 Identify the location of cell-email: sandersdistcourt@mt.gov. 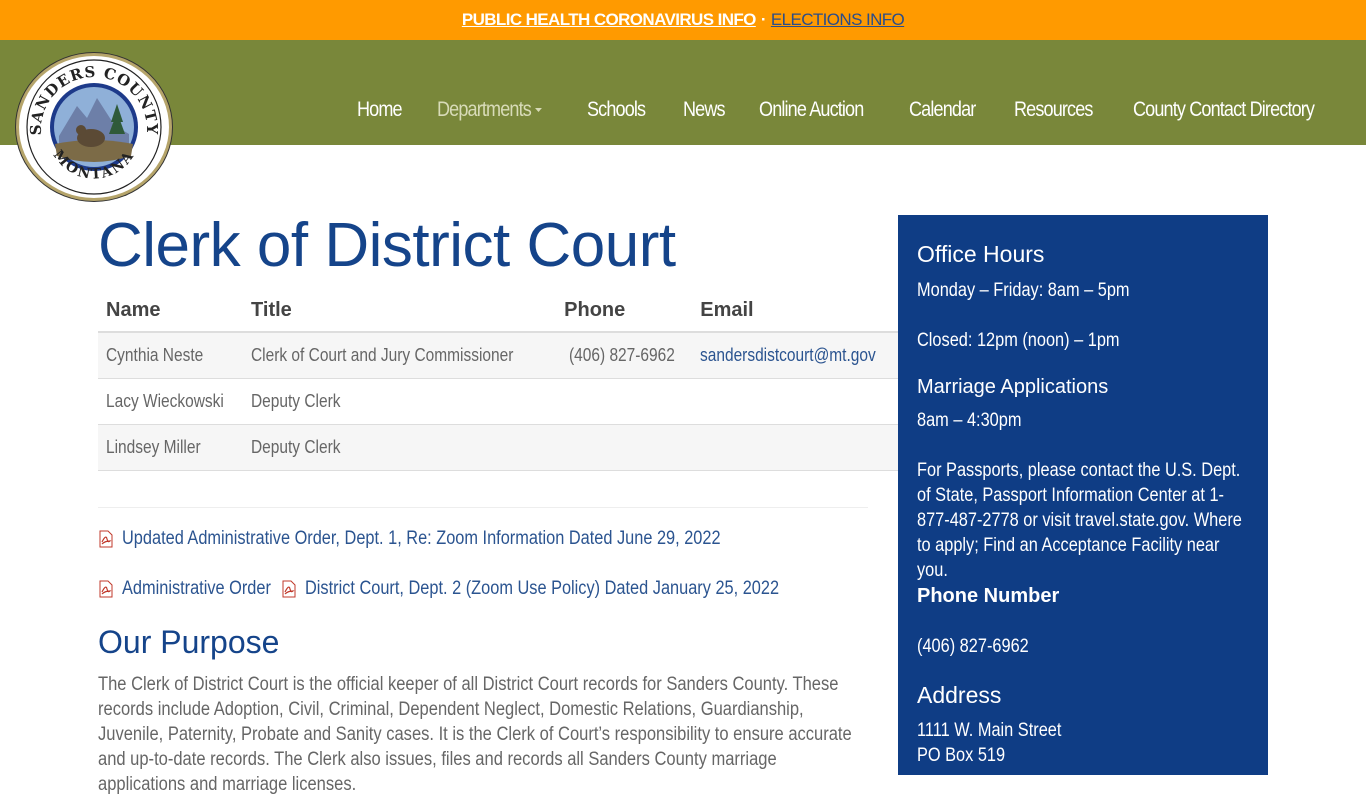
(798, 354).